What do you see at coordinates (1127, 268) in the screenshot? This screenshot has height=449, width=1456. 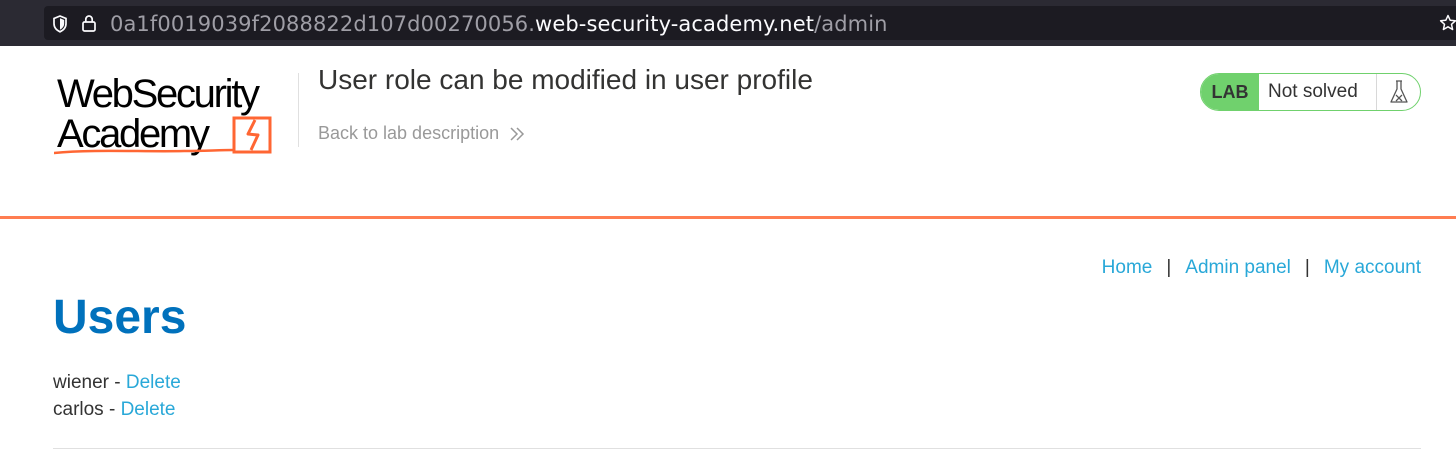 I see `nav-home-link: Home` at bounding box center [1127, 268].